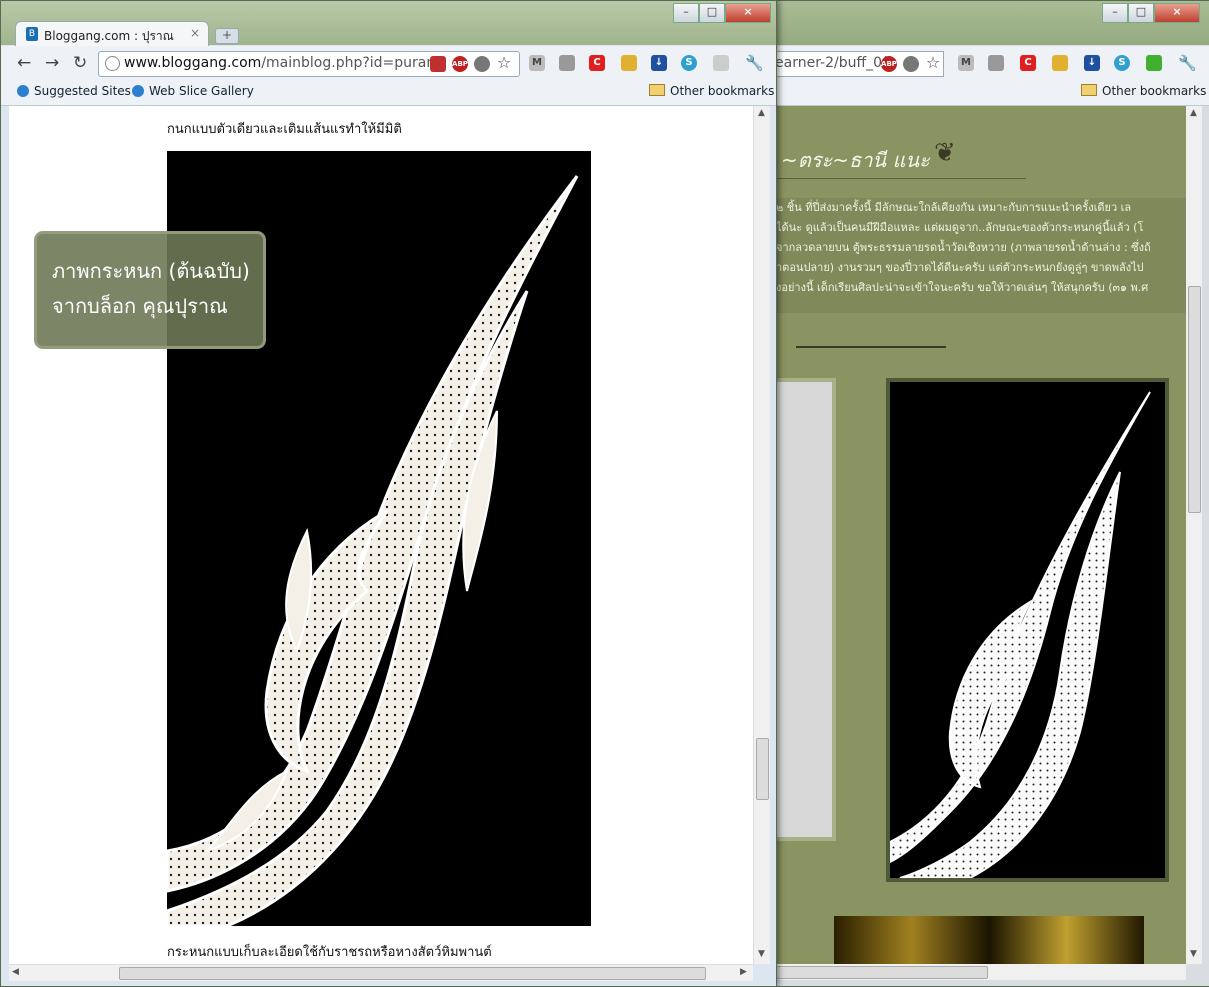 The width and height of the screenshot is (1209, 987). I want to click on right-scroll-down-icon: ▼, so click(1193, 954).